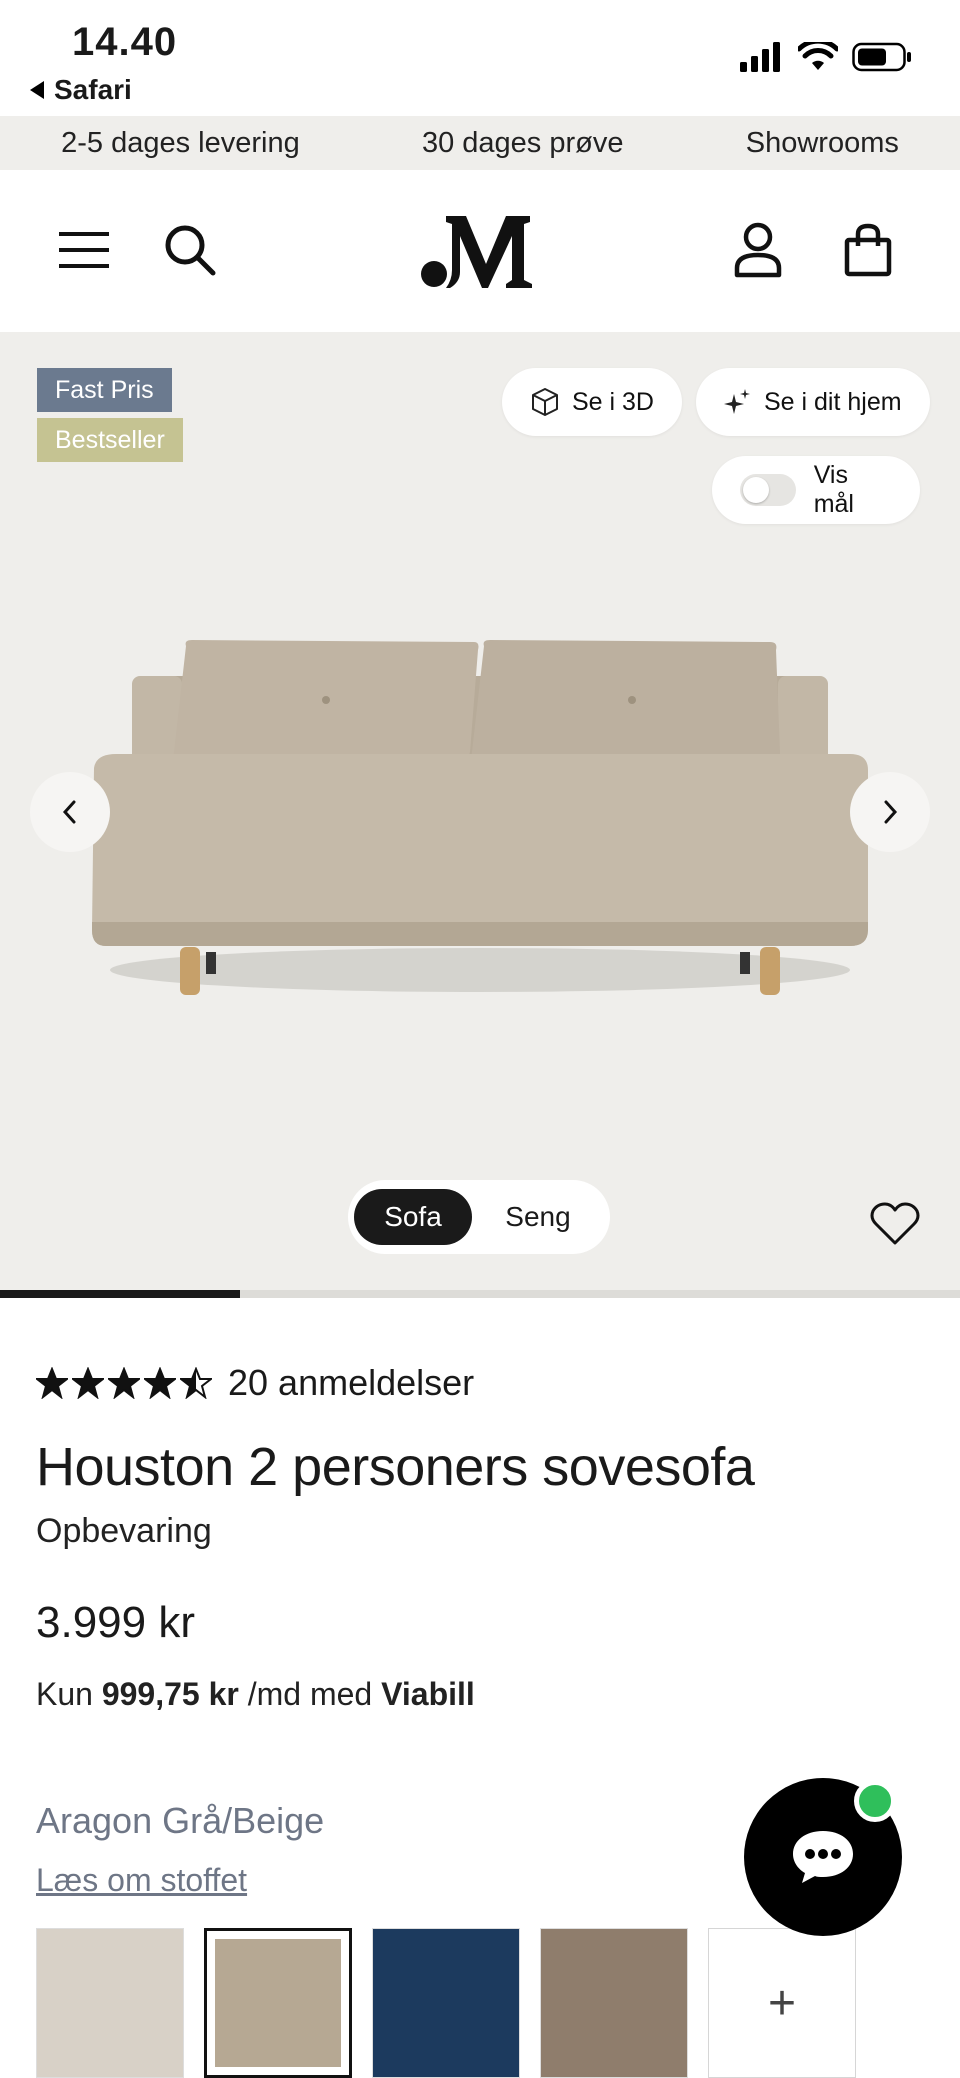 This screenshot has width=960, height=2078. I want to click on swatch-gray-beige-selected, so click(278, 2003).